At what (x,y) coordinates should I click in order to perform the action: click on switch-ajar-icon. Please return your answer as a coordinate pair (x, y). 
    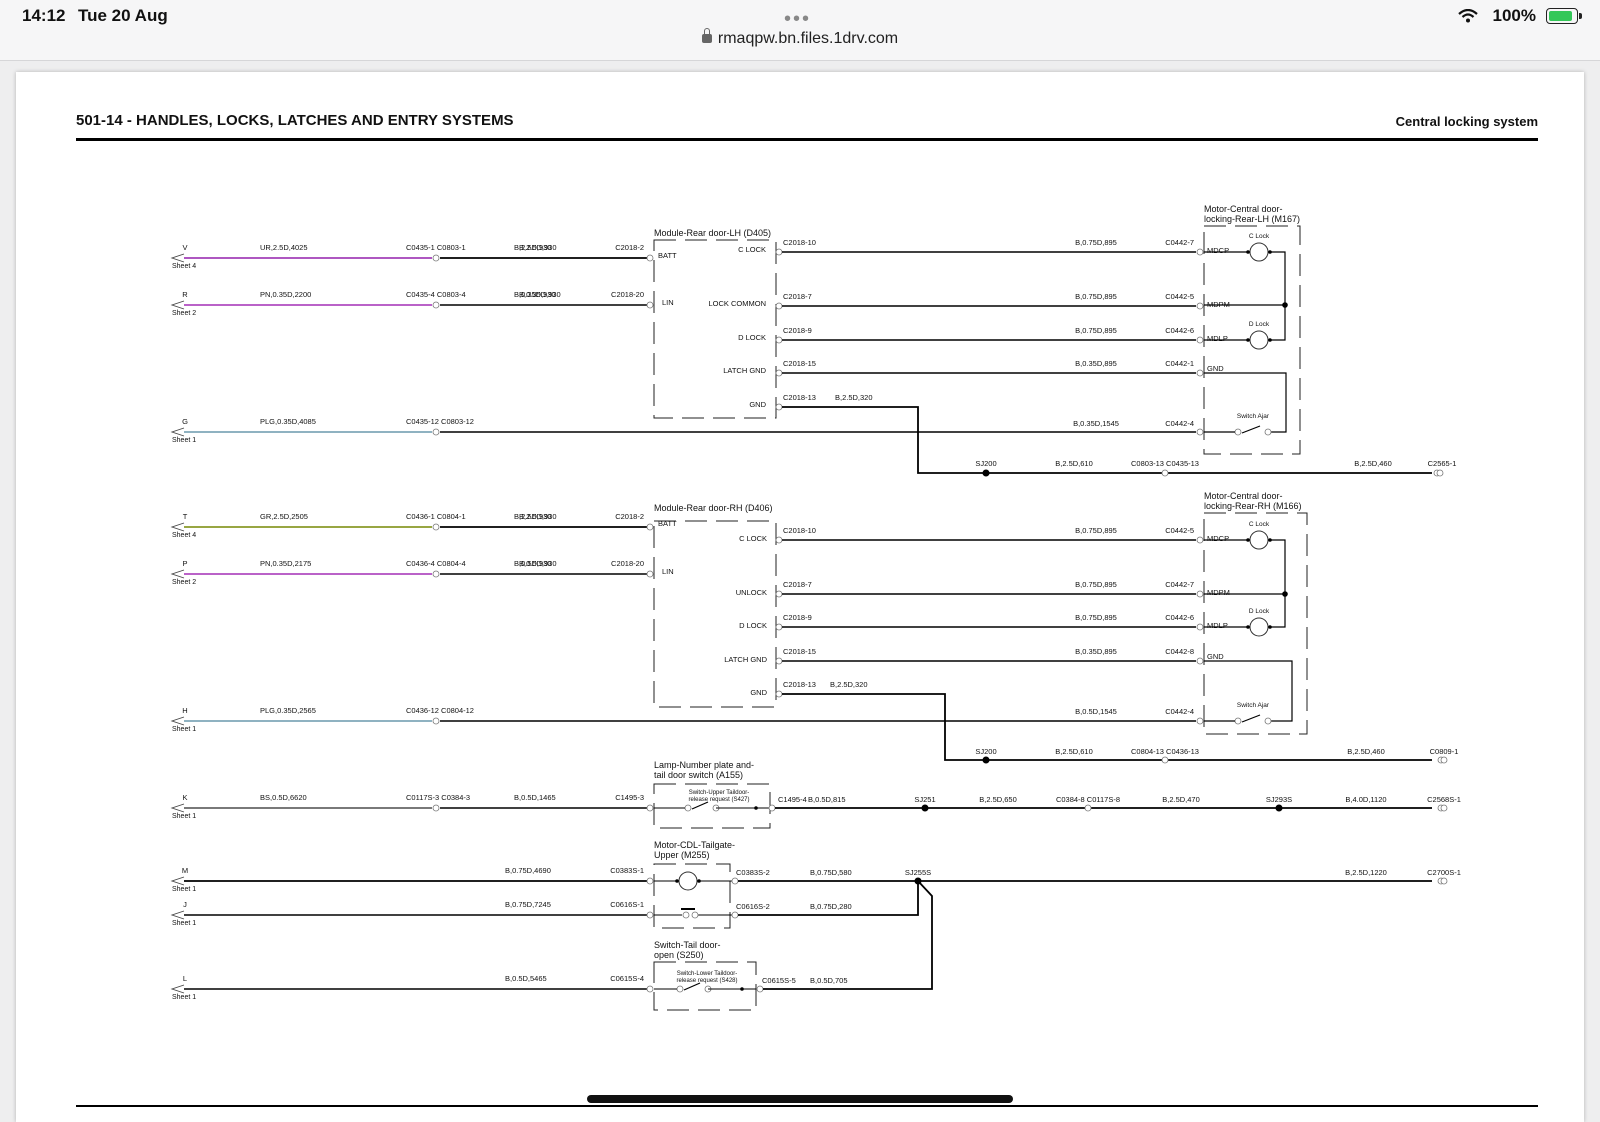
    Looking at the image, I should click on (1251, 718).